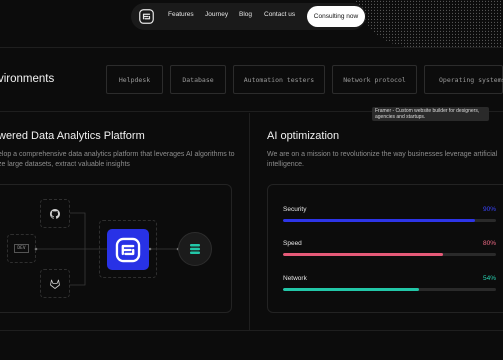  Describe the element at coordinates (429, 24) in the screenshot. I see `dot-pattern-decoration` at that location.